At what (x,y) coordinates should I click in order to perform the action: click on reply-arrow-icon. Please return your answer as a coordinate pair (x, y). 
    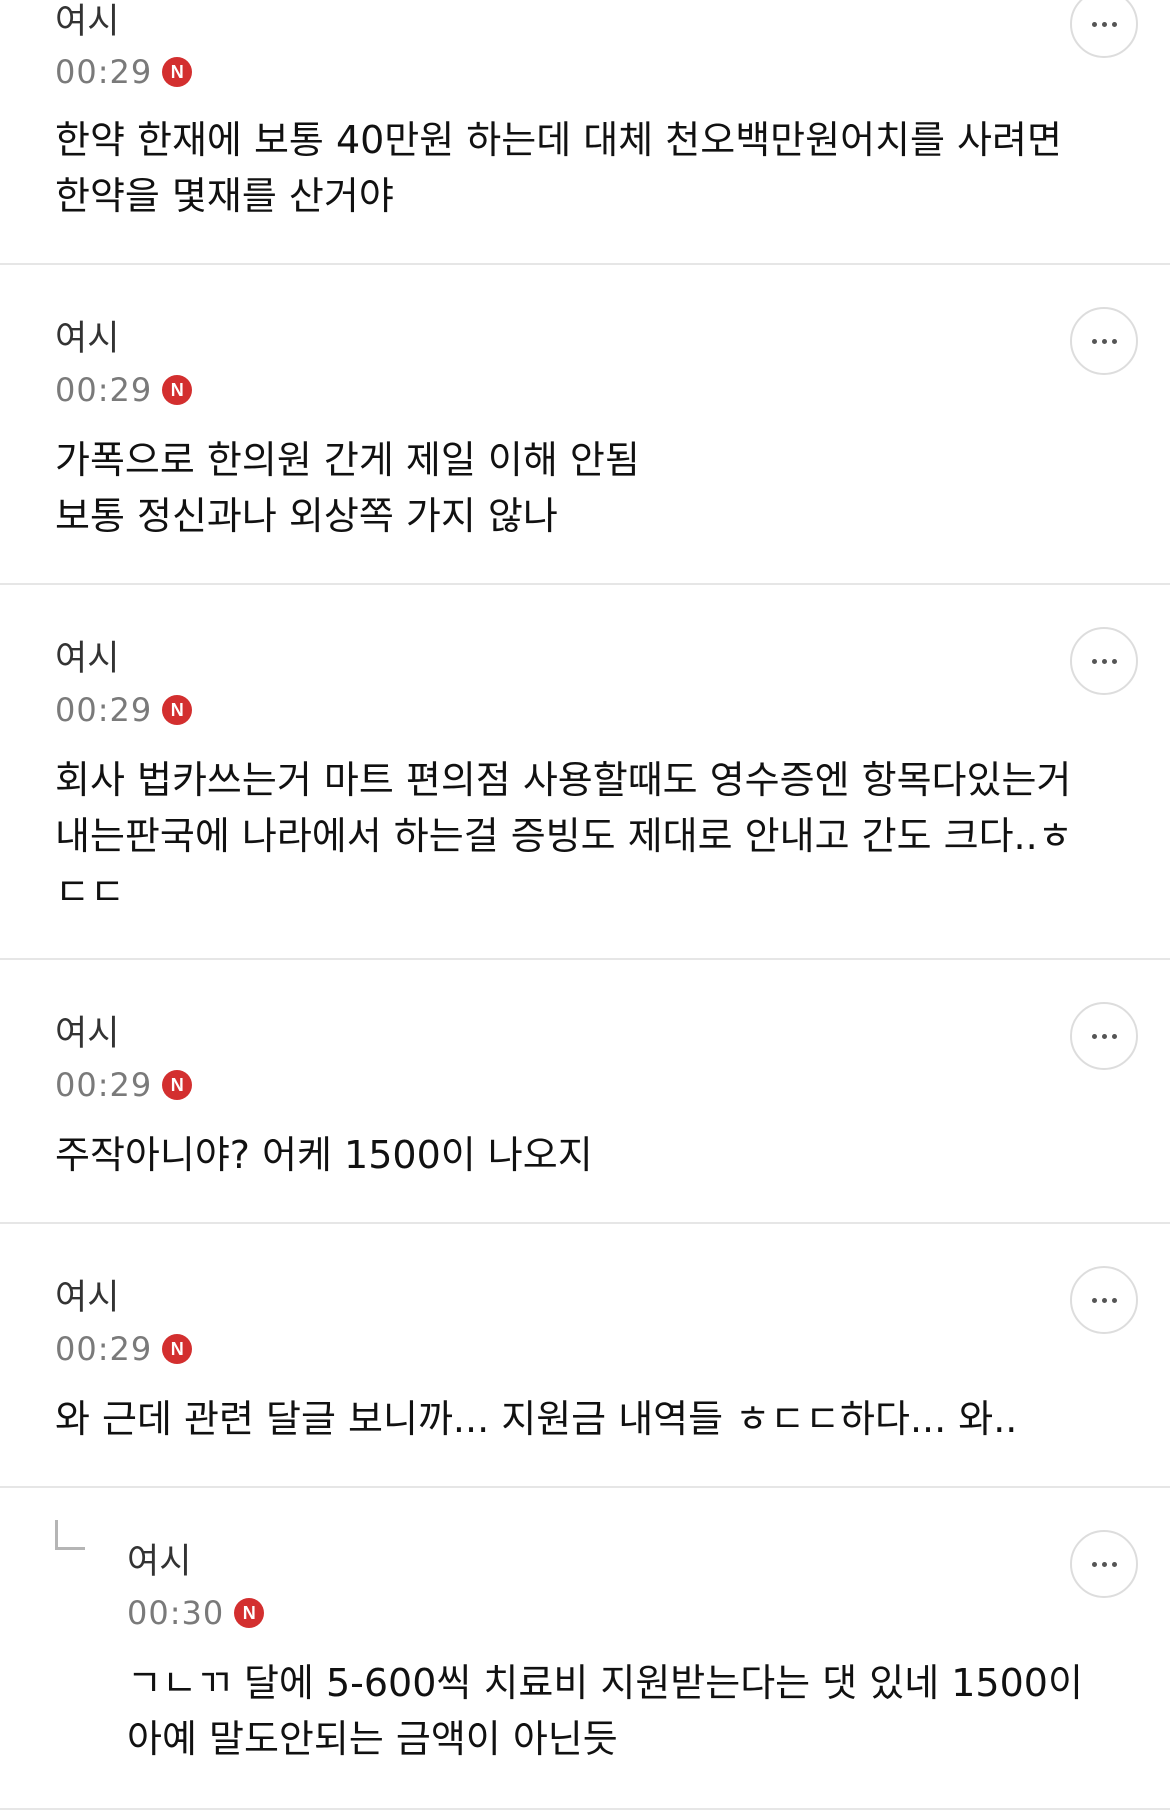
    Looking at the image, I should click on (70, 1535).